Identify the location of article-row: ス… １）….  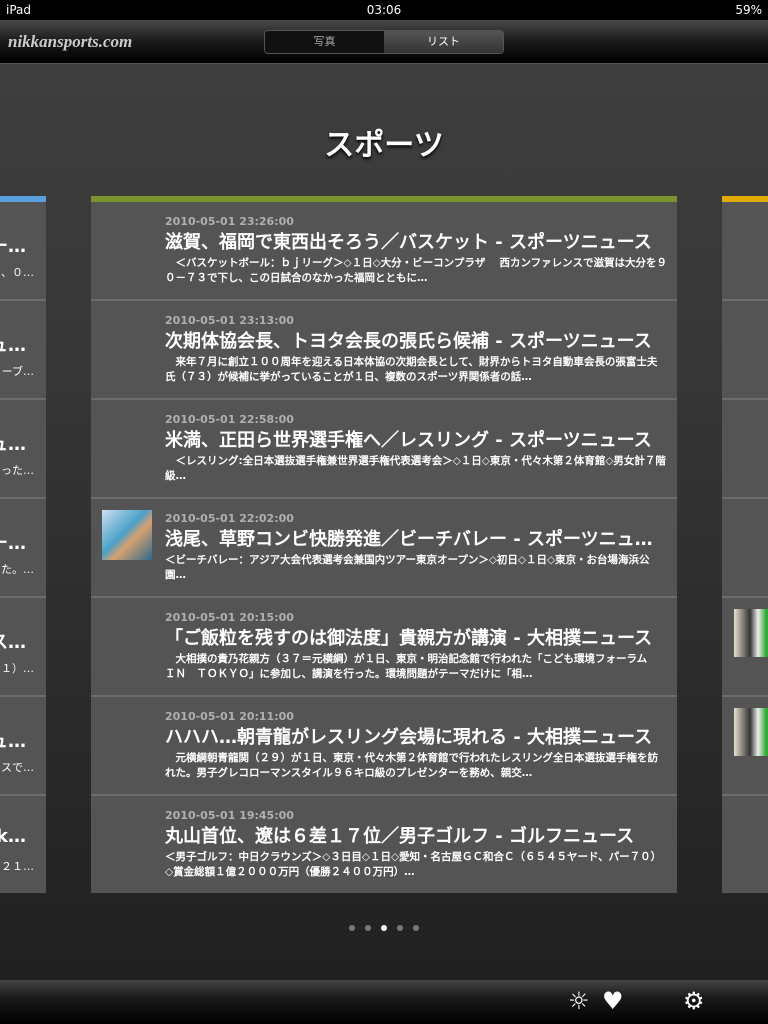
(23, 647).